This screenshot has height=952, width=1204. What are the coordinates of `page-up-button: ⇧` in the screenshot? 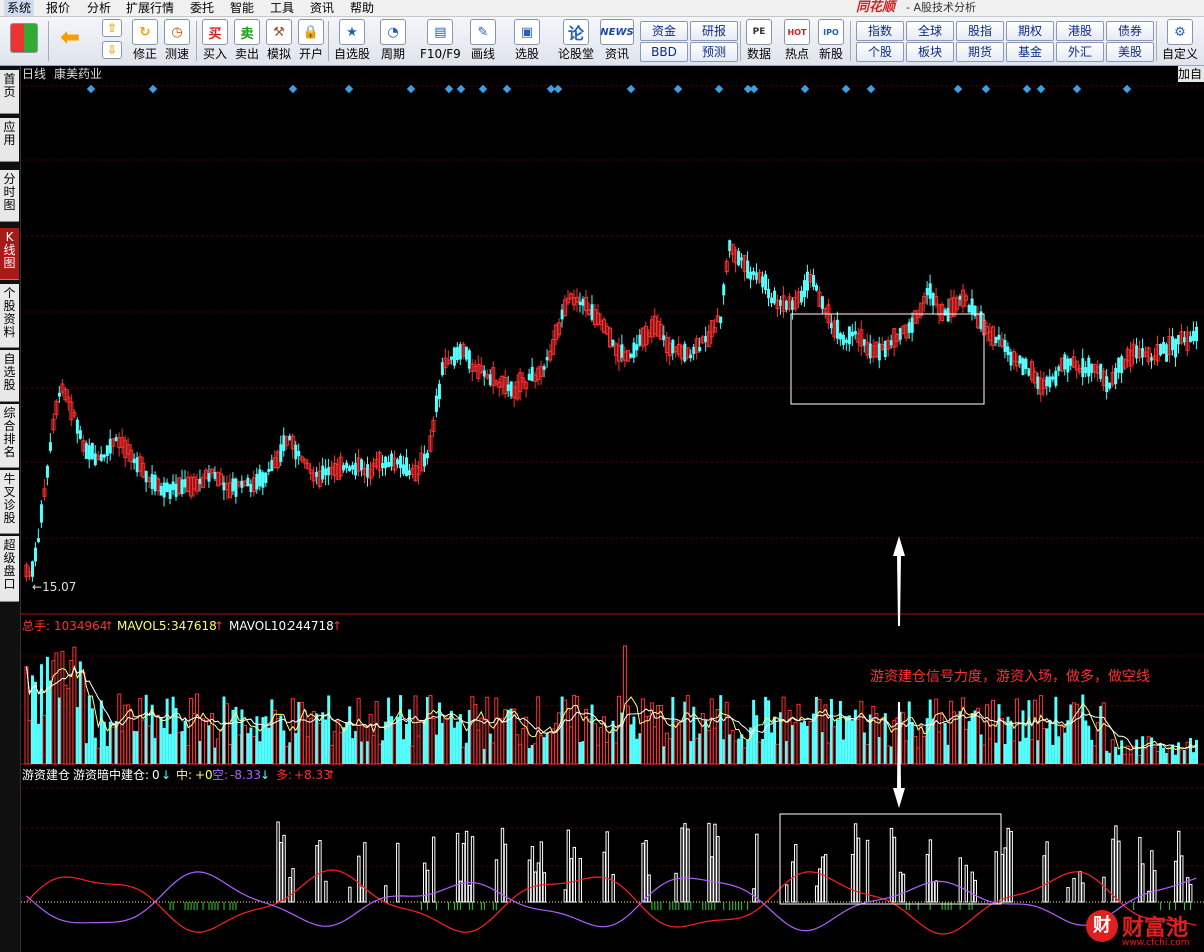 It's located at (112, 28).